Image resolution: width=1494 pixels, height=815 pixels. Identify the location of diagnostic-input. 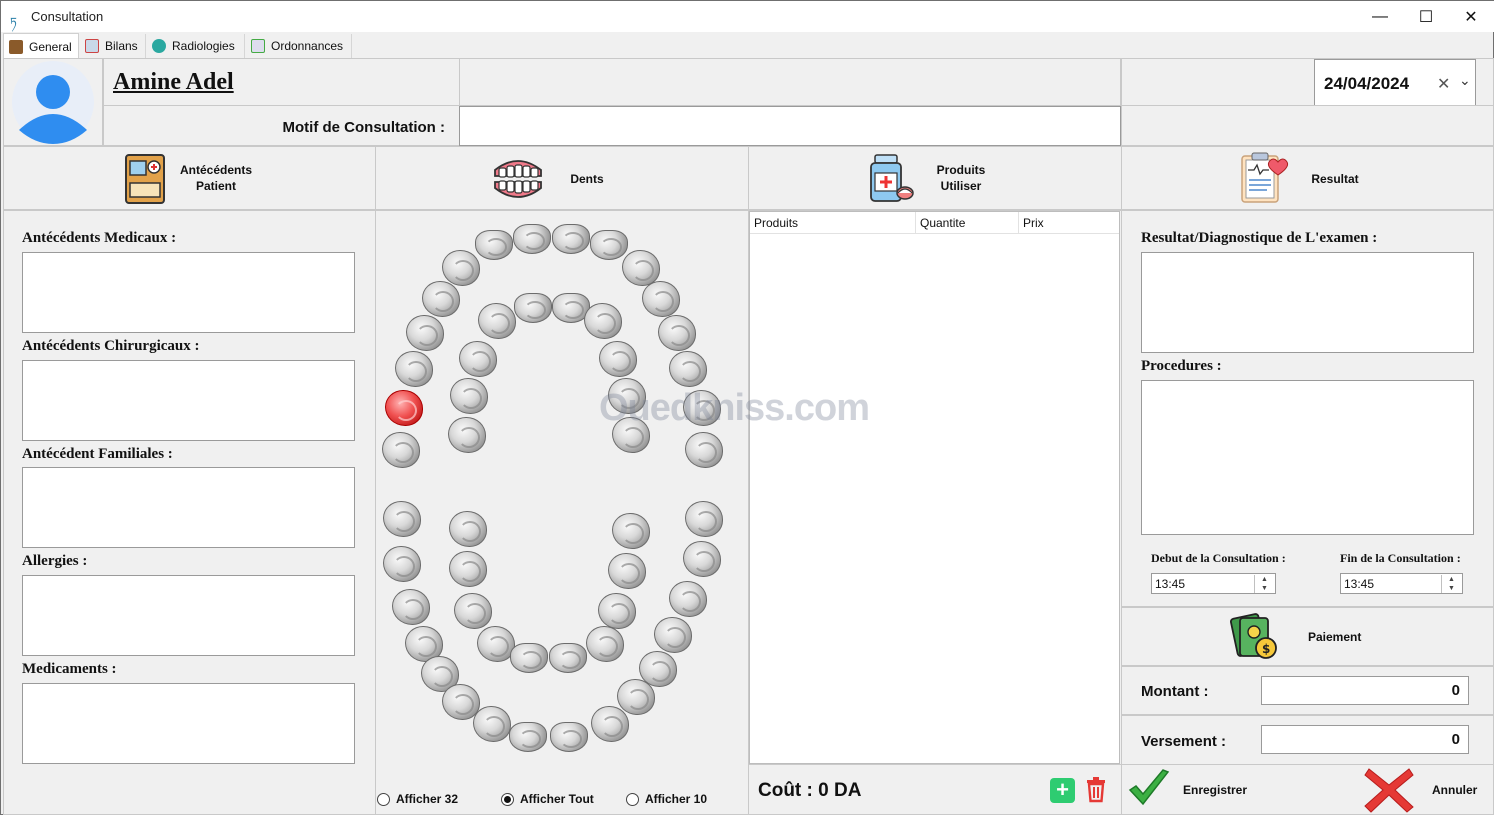
(1307, 302).